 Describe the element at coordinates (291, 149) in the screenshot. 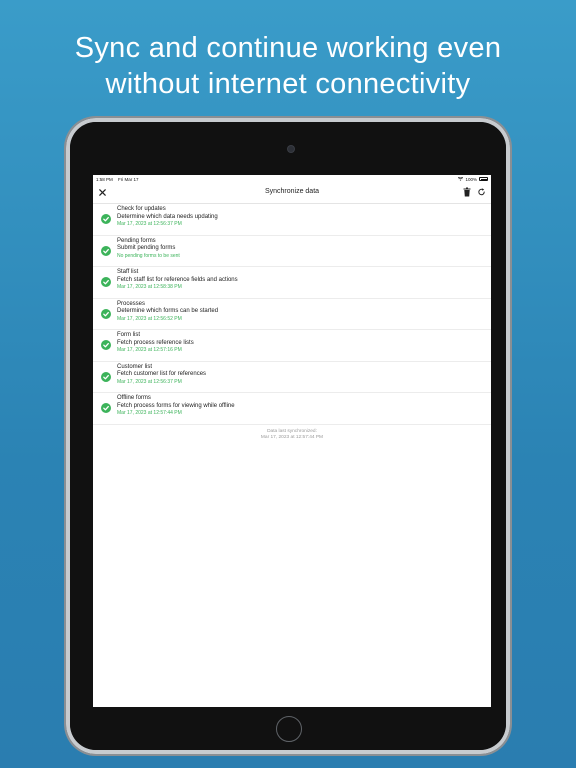

I see `camera-icon` at that location.